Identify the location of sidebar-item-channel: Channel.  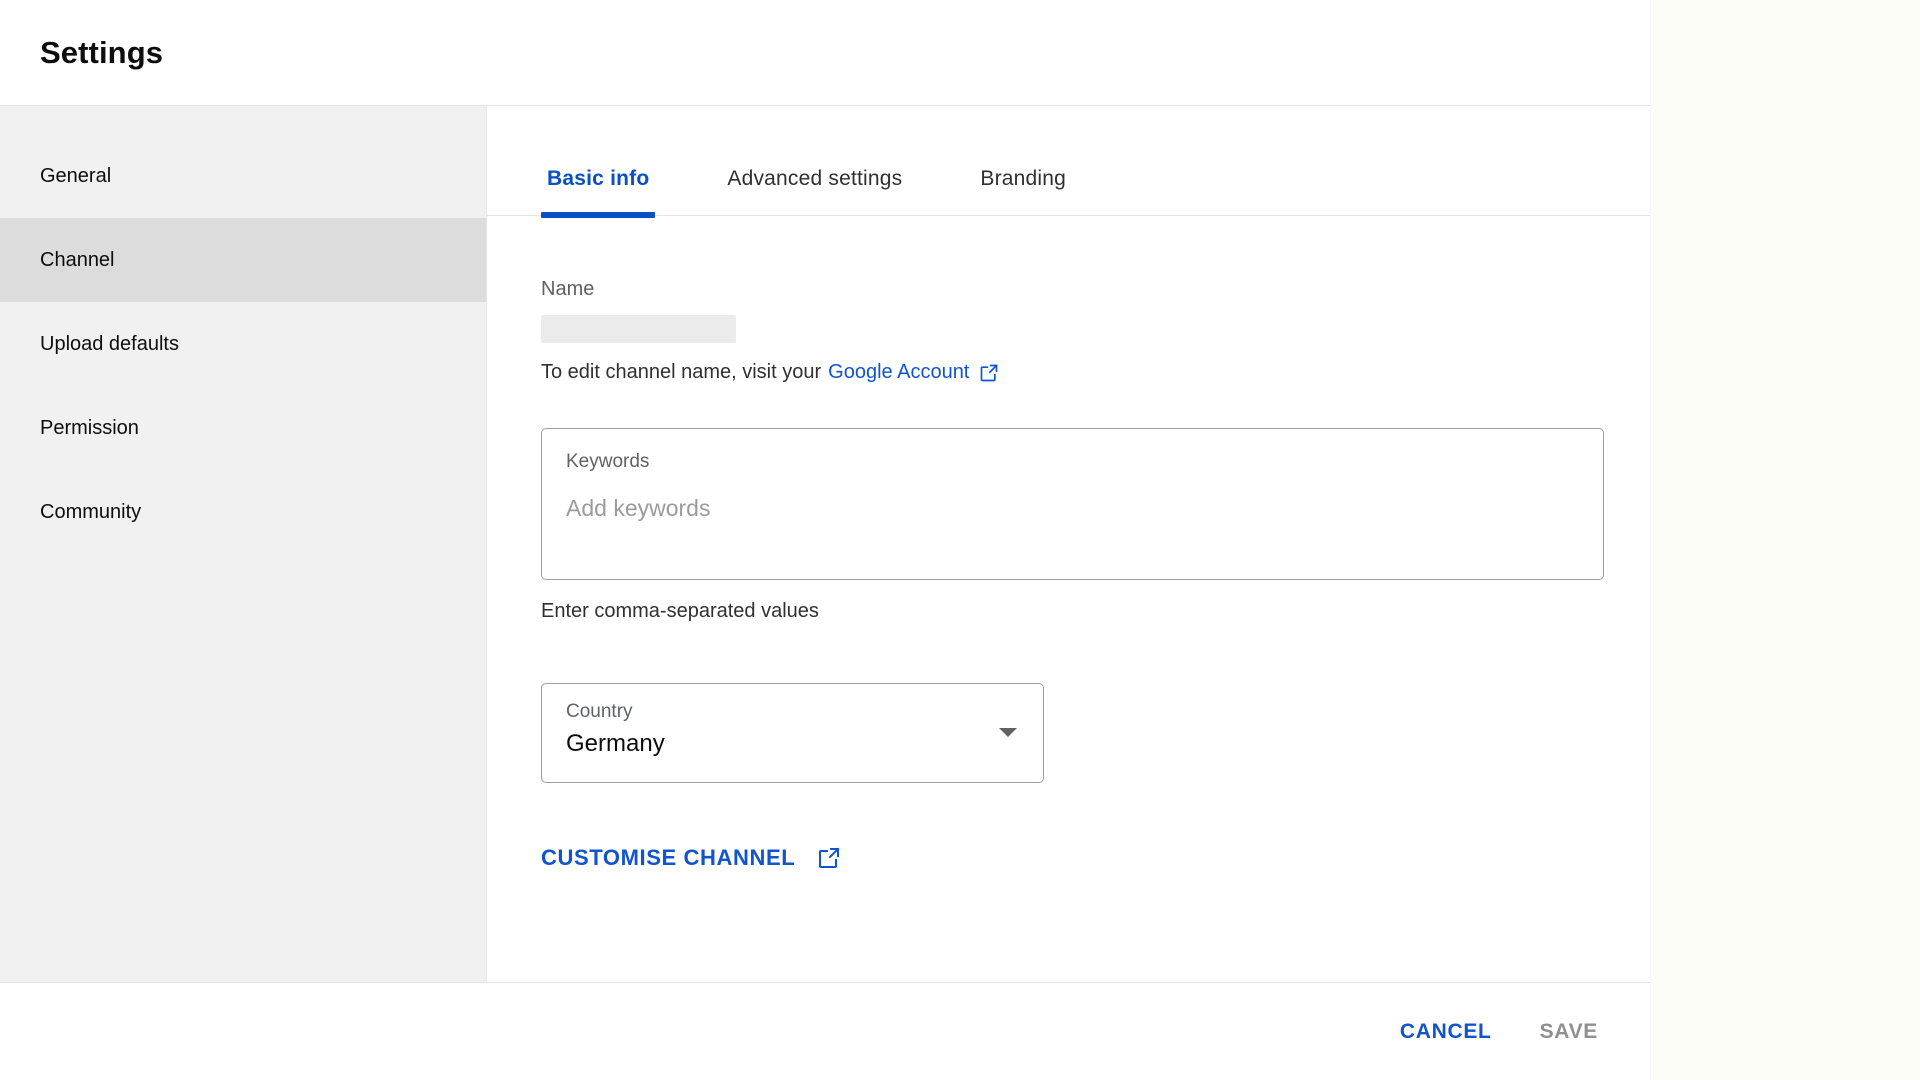
(243, 260).